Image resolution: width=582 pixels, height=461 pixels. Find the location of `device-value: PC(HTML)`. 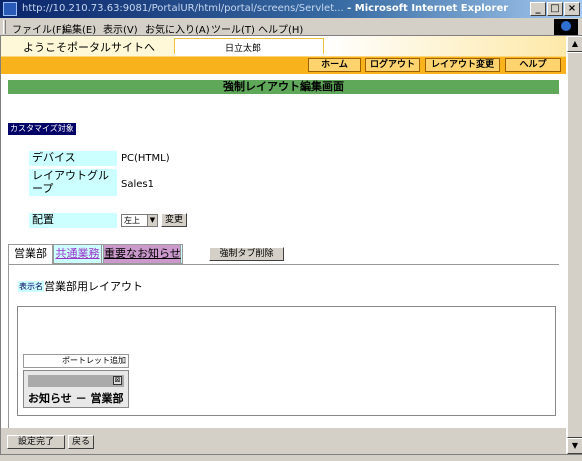

device-value: PC(HTML) is located at coordinates (145, 158).